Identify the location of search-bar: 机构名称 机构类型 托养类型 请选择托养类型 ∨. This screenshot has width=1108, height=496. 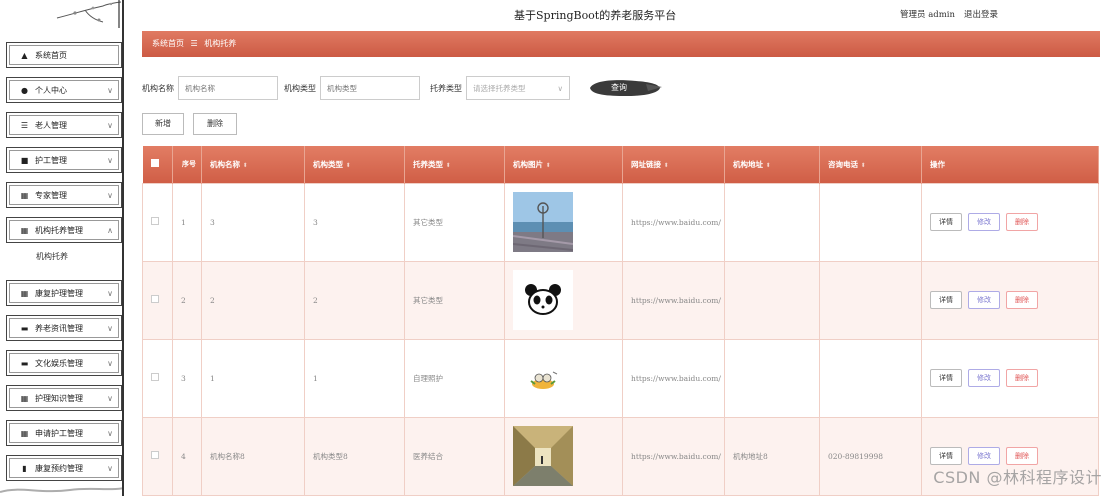
(356, 88).